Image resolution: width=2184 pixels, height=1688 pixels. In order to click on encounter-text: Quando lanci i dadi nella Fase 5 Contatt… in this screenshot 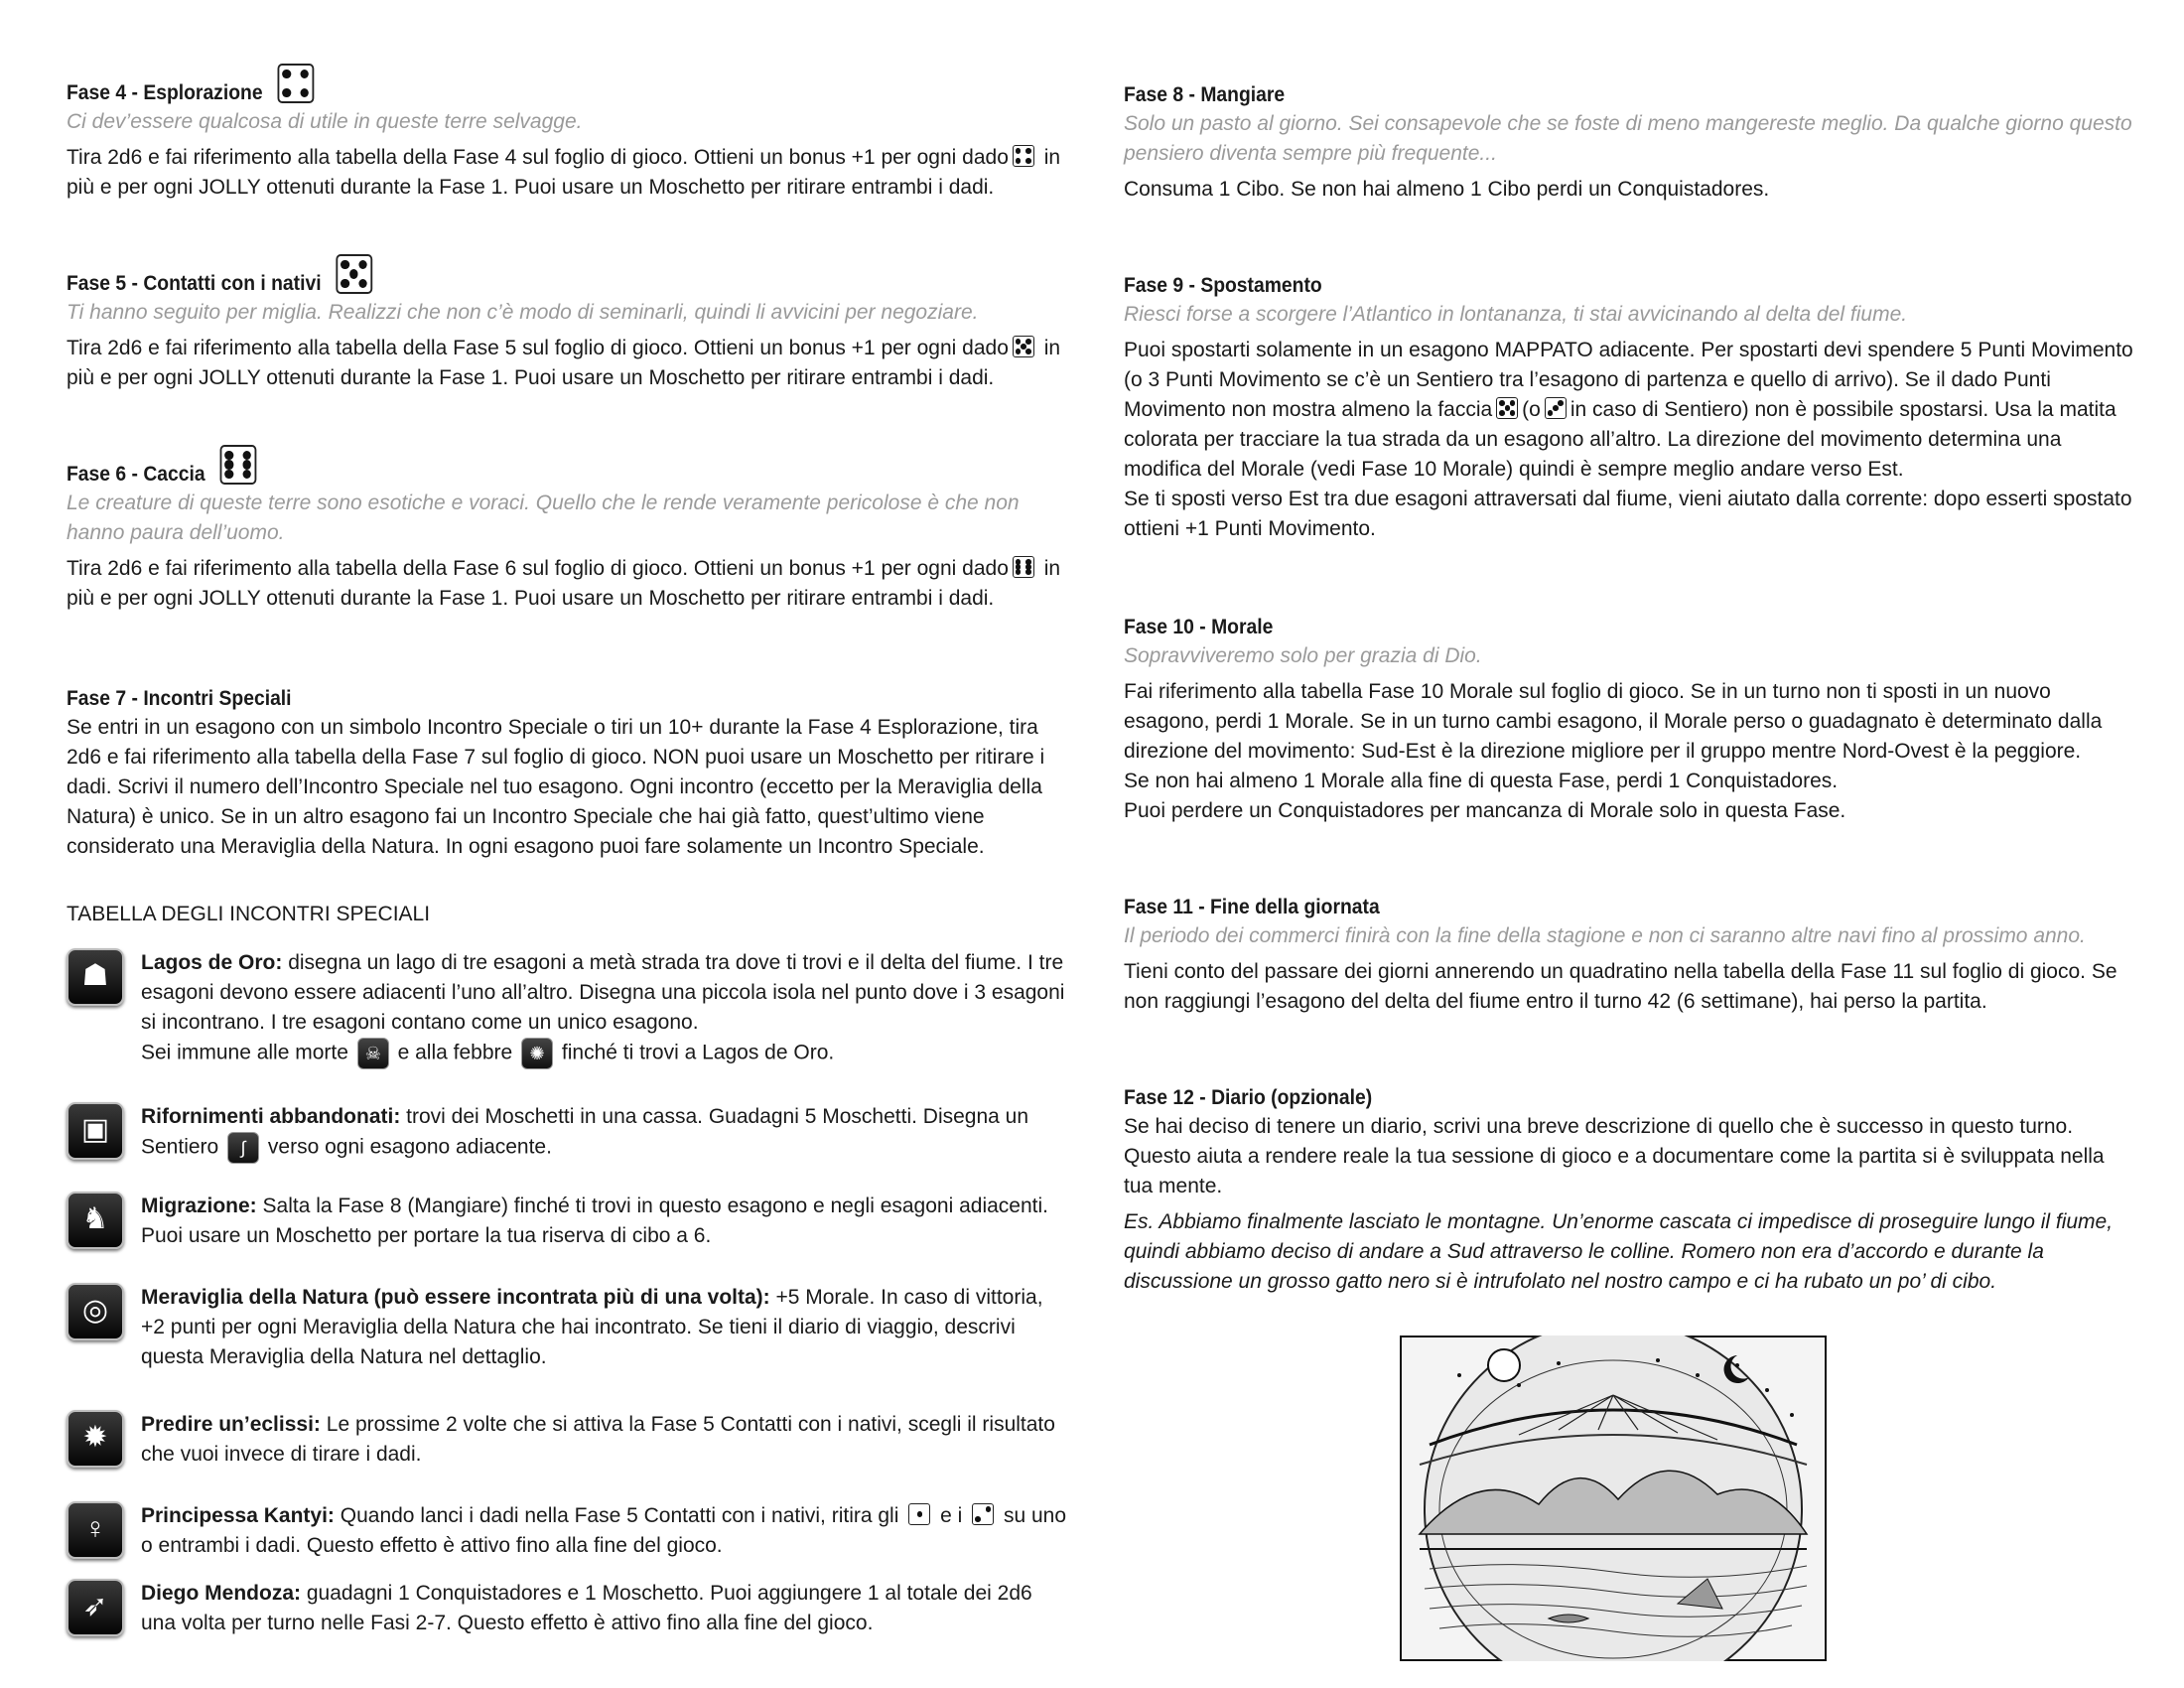, I will do `click(619, 1515)`.